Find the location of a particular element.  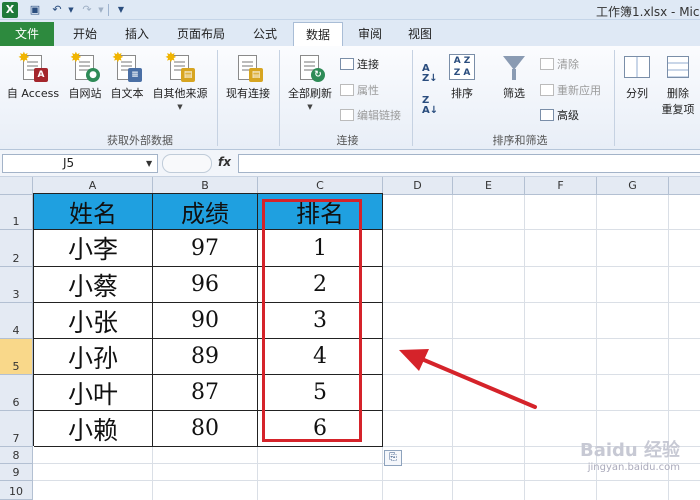

other-sources-icon: ✸ ▤ is located at coordinates (180, 66).